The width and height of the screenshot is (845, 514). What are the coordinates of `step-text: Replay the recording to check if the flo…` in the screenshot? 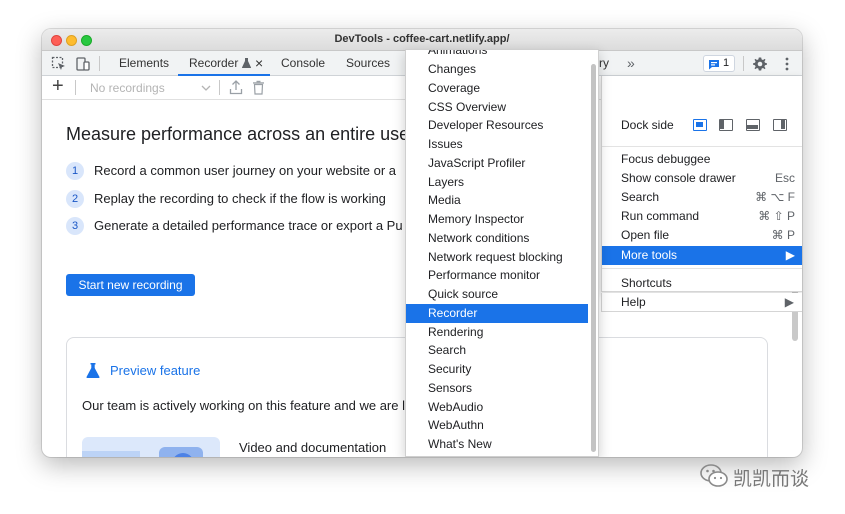 It's located at (240, 198).